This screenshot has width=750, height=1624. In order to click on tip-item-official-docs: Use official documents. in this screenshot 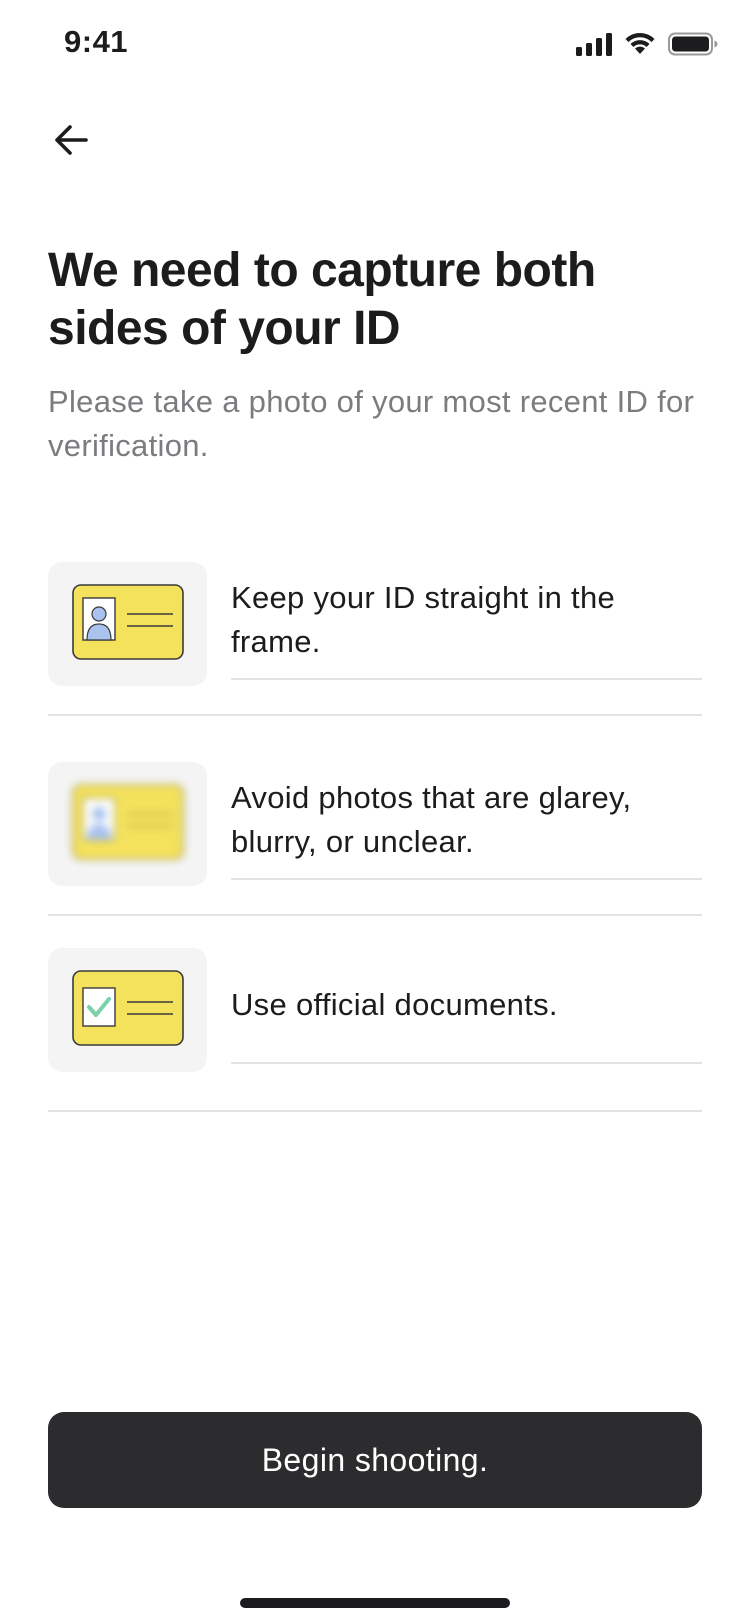, I will do `click(375, 1010)`.